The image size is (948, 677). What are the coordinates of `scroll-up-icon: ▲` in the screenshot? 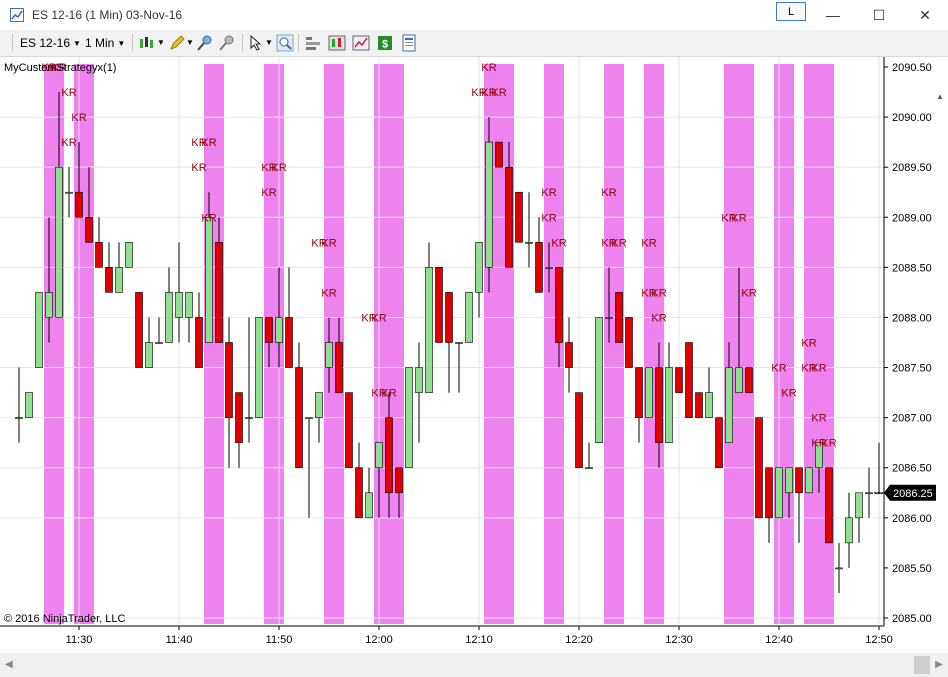 It's located at (940, 96).